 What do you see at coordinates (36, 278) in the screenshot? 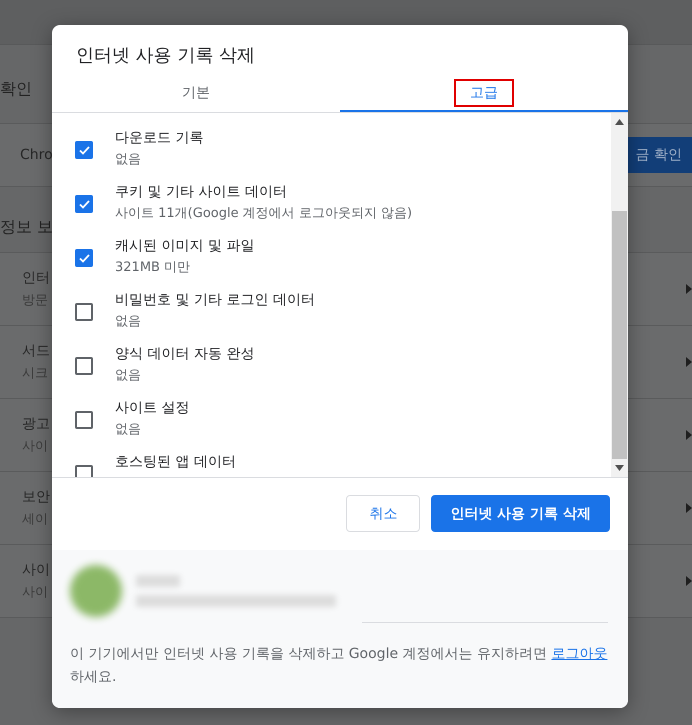
I see `row-title: 인터` at bounding box center [36, 278].